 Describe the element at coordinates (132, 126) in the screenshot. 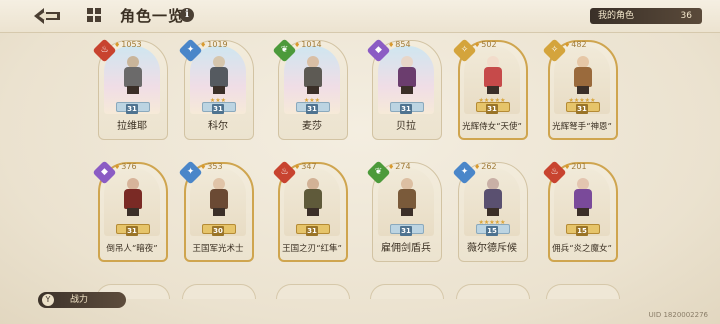

I see `character-name: 拉维耶` at that location.